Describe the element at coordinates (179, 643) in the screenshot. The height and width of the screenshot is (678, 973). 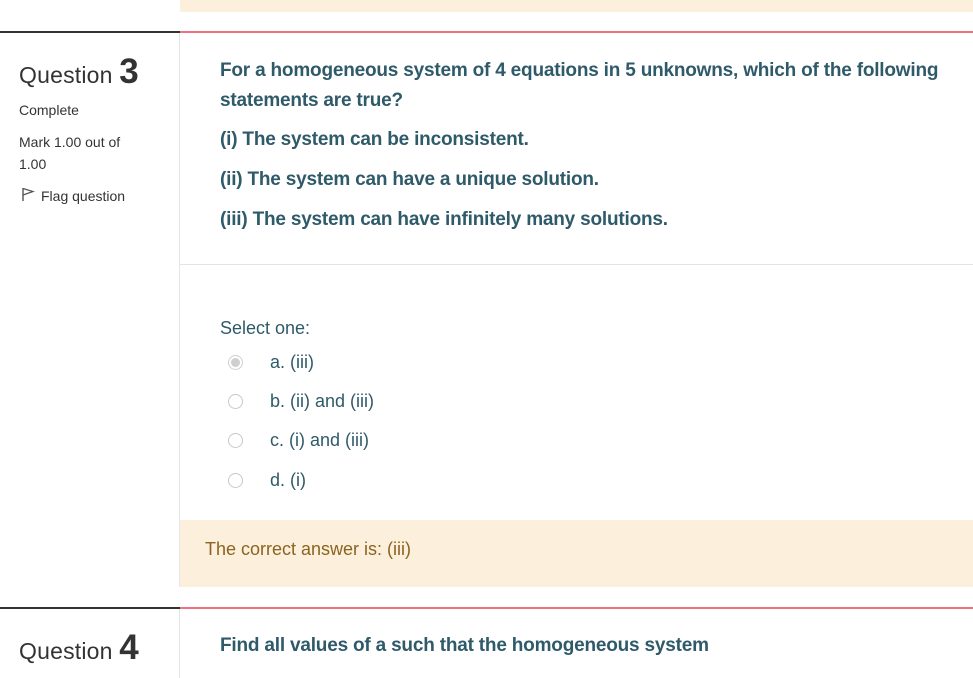
I see `question-4-sidebar-divider` at that location.